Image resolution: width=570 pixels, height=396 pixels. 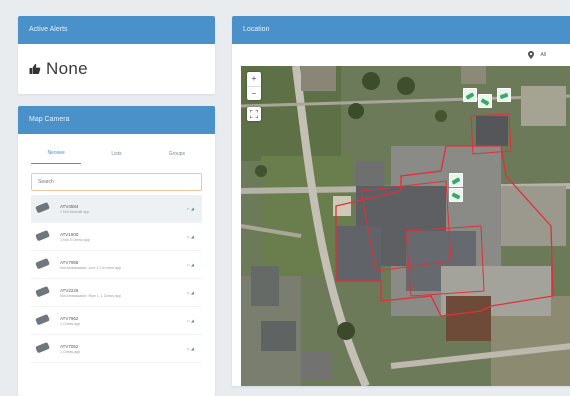 What do you see at coordinates (116, 55) in the screenshot?
I see `active-alerts-panel: Active Alerts None` at bounding box center [116, 55].